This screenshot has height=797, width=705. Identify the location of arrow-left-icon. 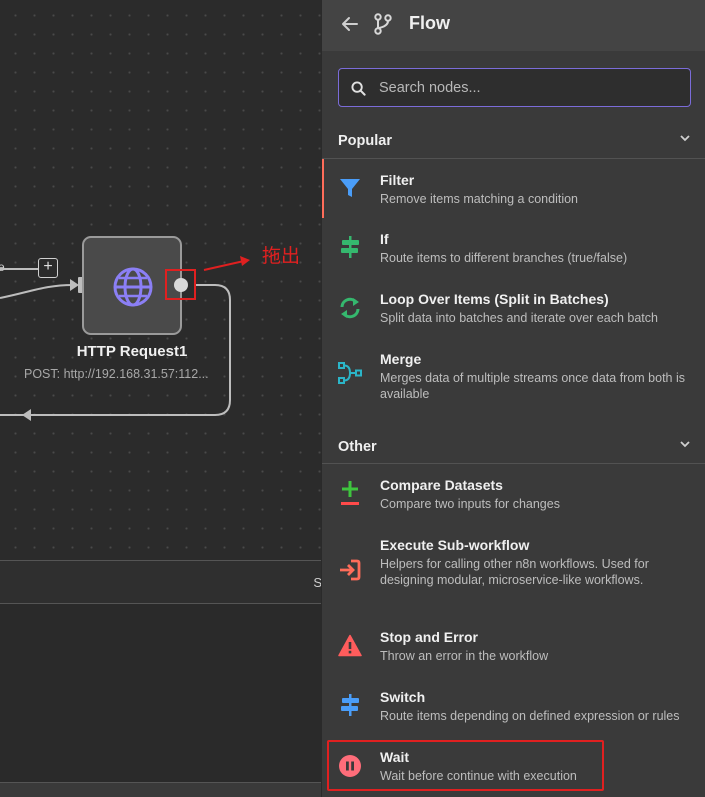
(350, 24).